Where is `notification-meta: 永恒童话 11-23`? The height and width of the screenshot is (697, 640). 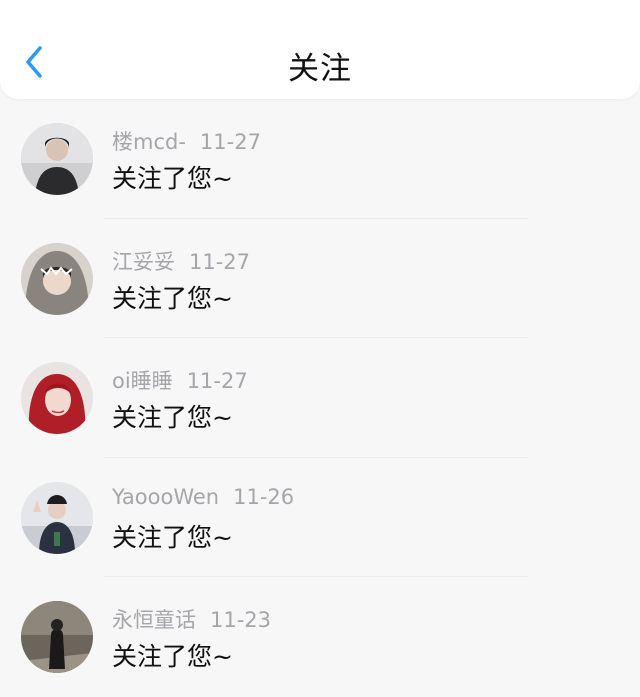
notification-meta: 永恒童话 11-23 is located at coordinates (191, 619).